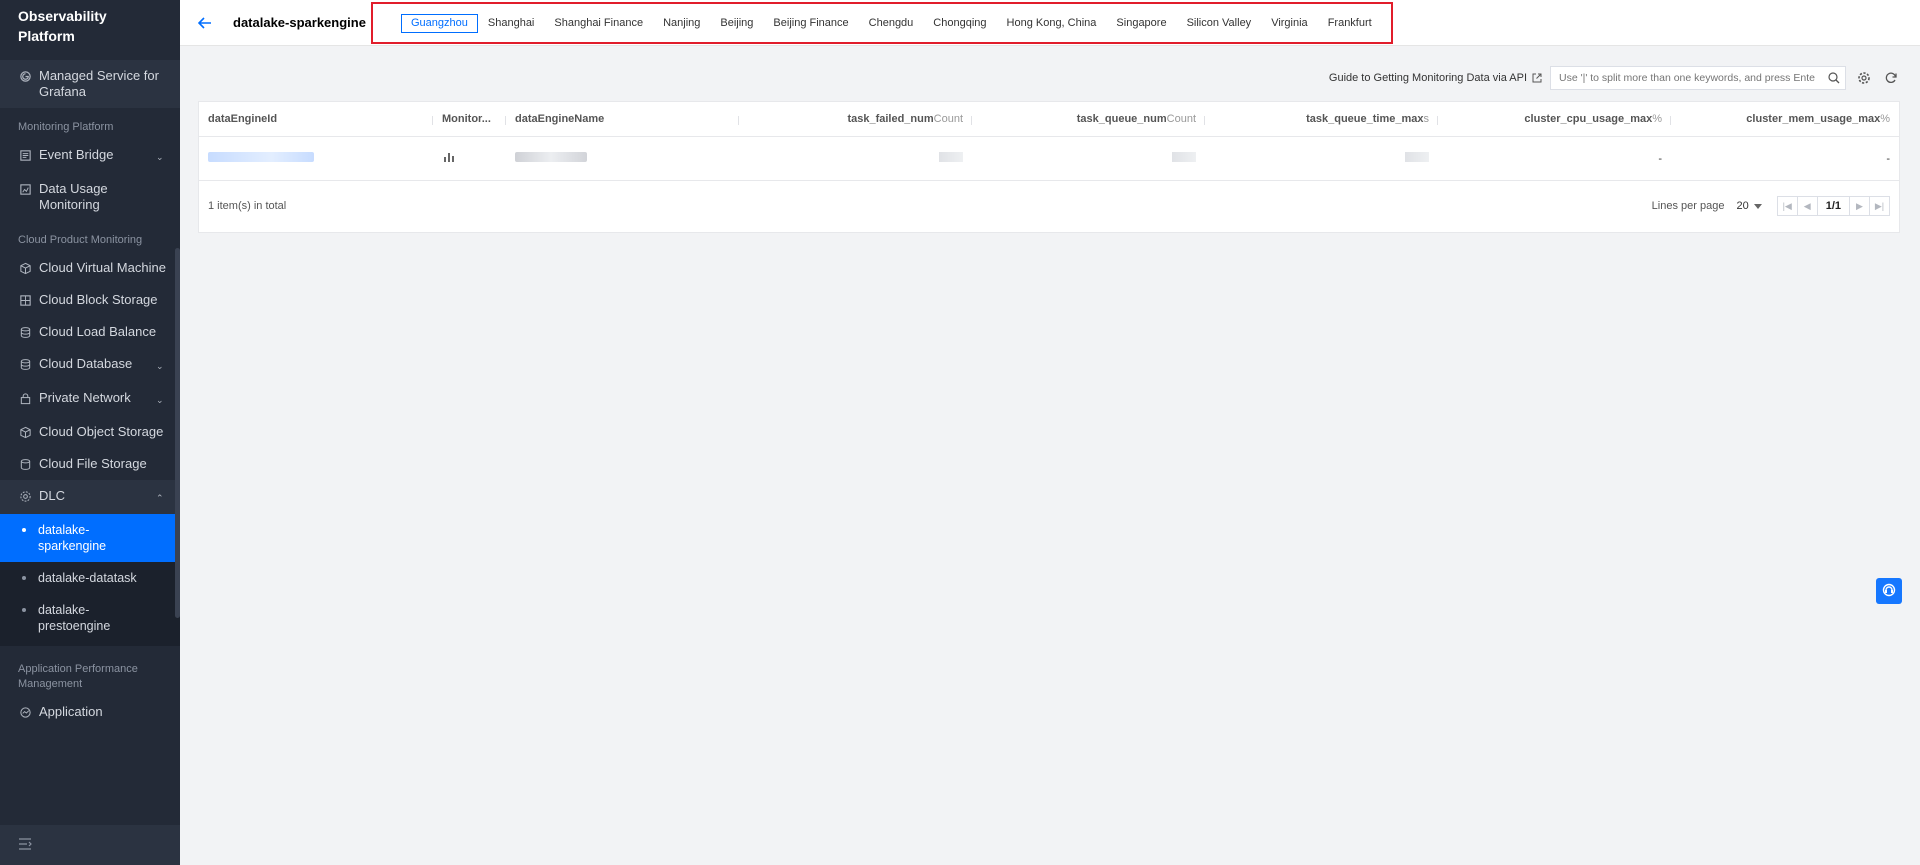  I want to click on last-page-button: ▶|, so click(1879, 206).